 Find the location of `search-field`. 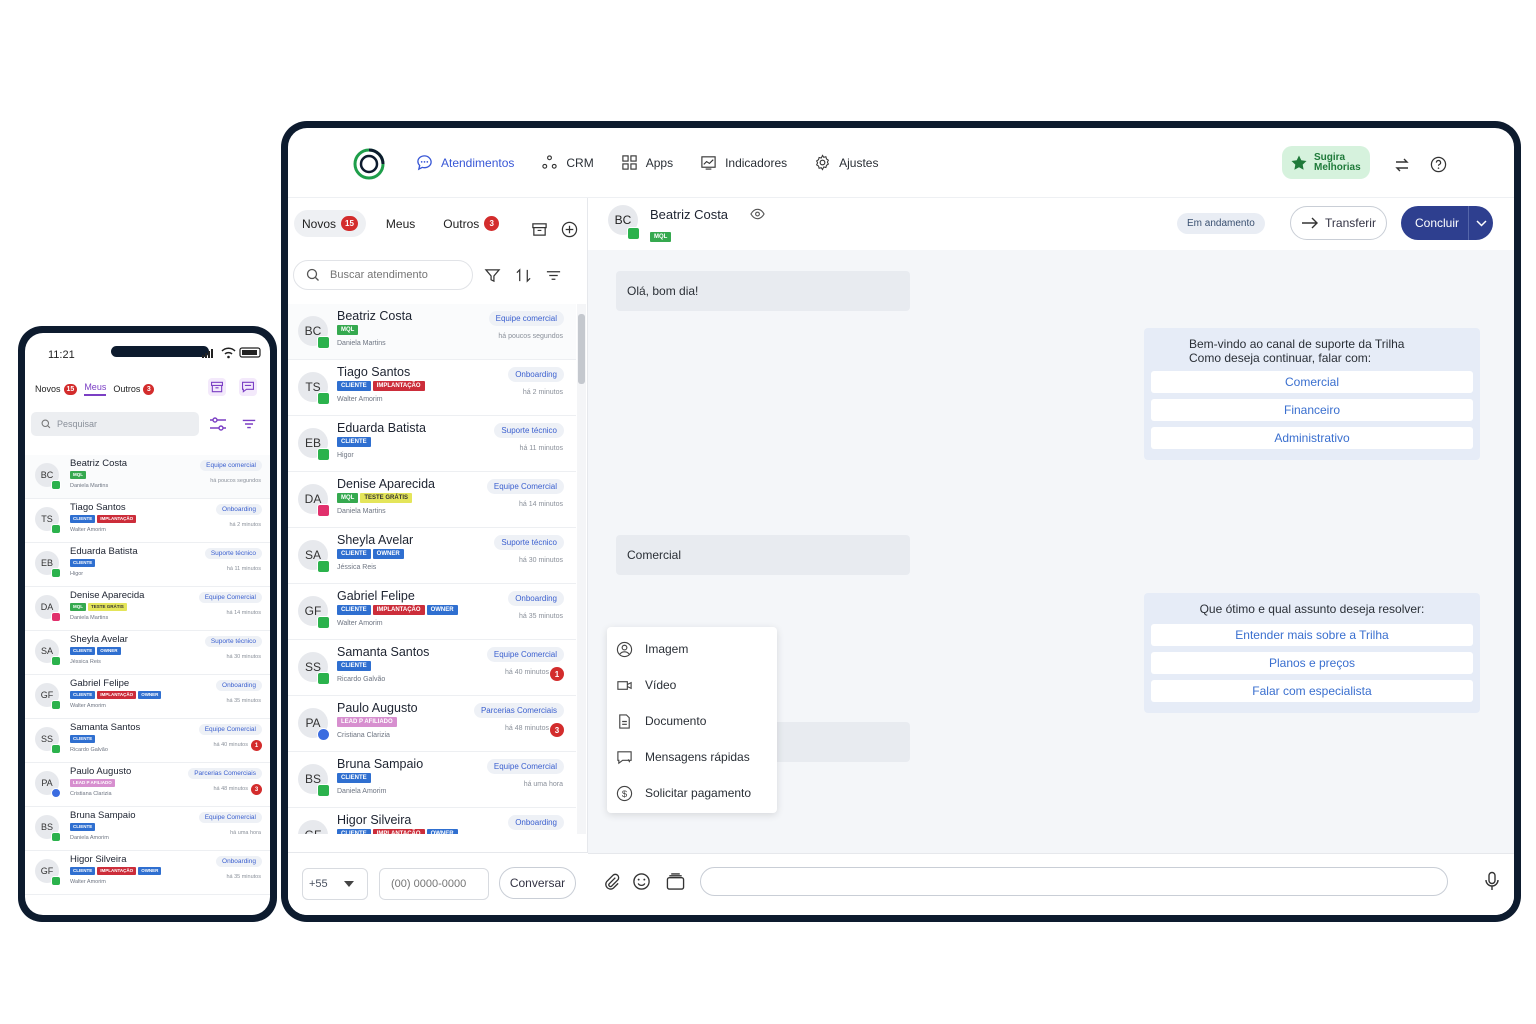

search-field is located at coordinates (383, 275).